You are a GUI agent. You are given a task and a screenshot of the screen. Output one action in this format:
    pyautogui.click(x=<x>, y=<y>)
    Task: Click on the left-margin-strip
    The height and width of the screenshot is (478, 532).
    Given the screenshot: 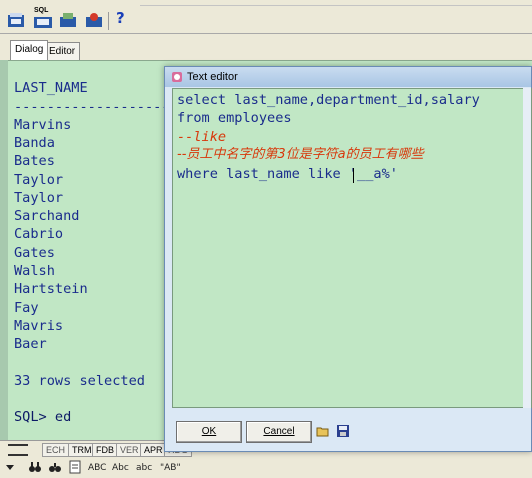 What is the action you would take?
    pyautogui.click(x=4, y=250)
    